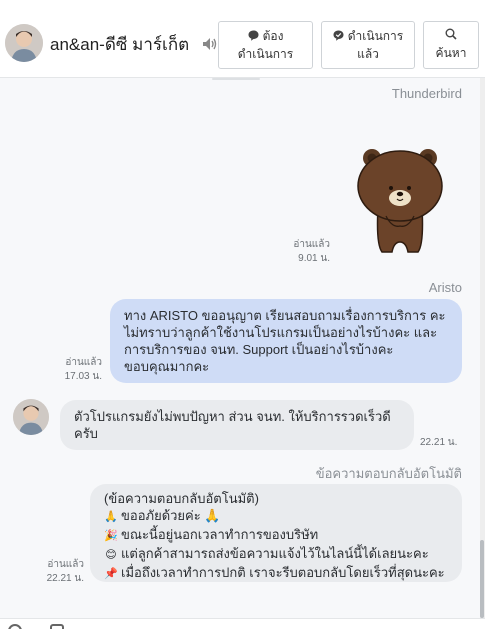 The image size is (485, 629). Describe the element at coordinates (375, 36) in the screenshot. I see `done-label-1: ดำเนินการ` at that location.